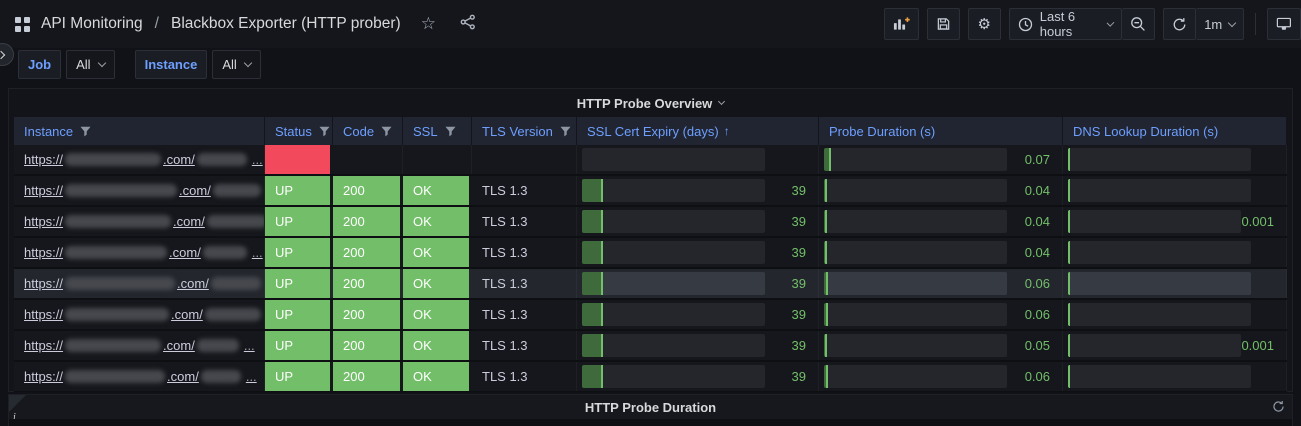 The width and height of the screenshot is (1301, 426). What do you see at coordinates (650, 160) in the screenshot?
I see `table-row: https:// .com/... 0.07` at bounding box center [650, 160].